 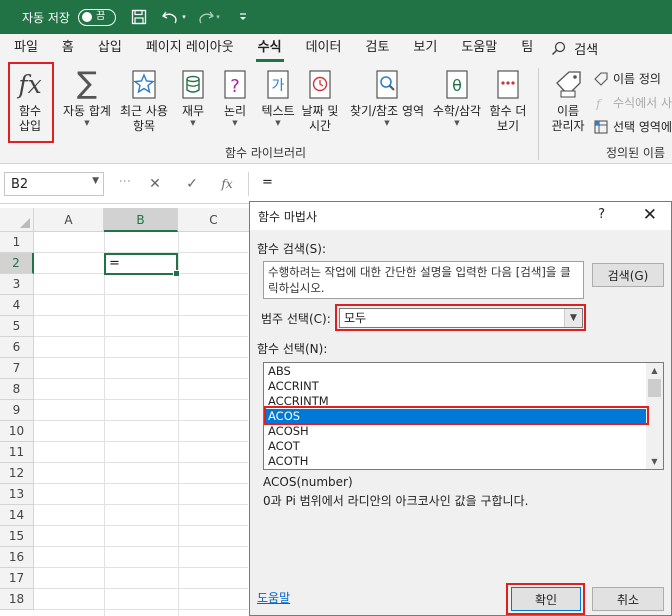 What do you see at coordinates (141, 220) in the screenshot?
I see `column-header-b: B` at bounding box center [141, 220].